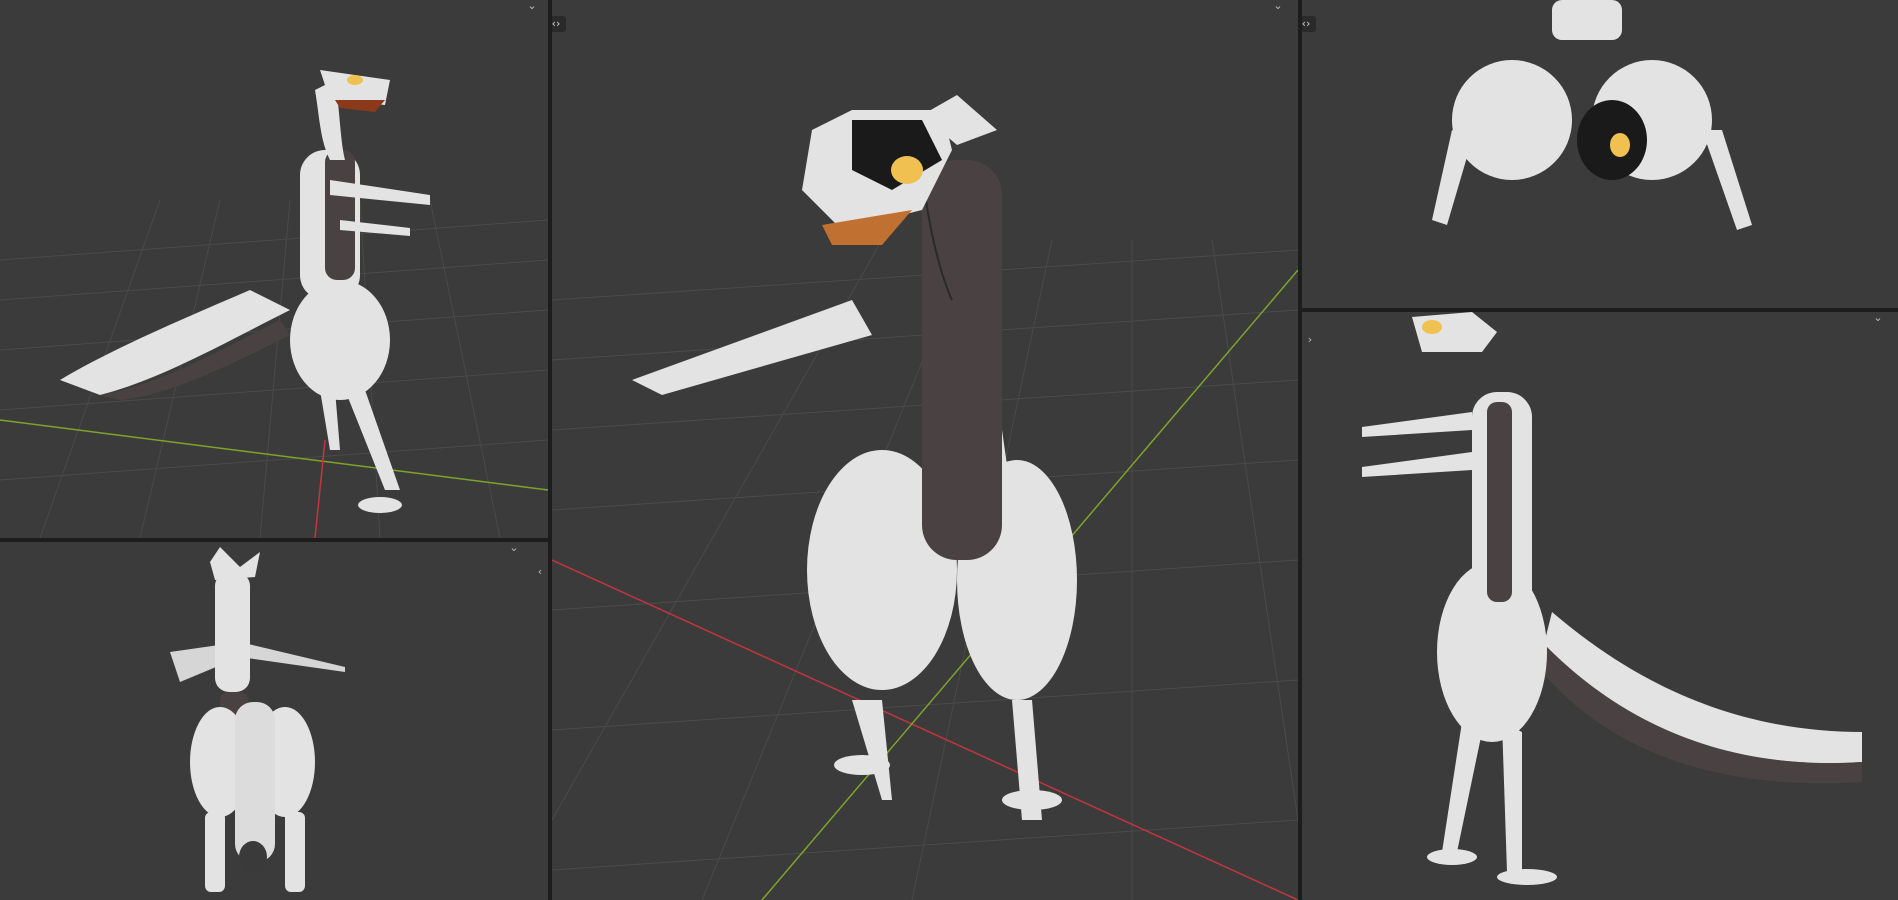 Image resolution: width=1898 pixels, height=900 pixels. I want to click on viewport-bottom-left: ⌄ ‹, so click(274, 721).